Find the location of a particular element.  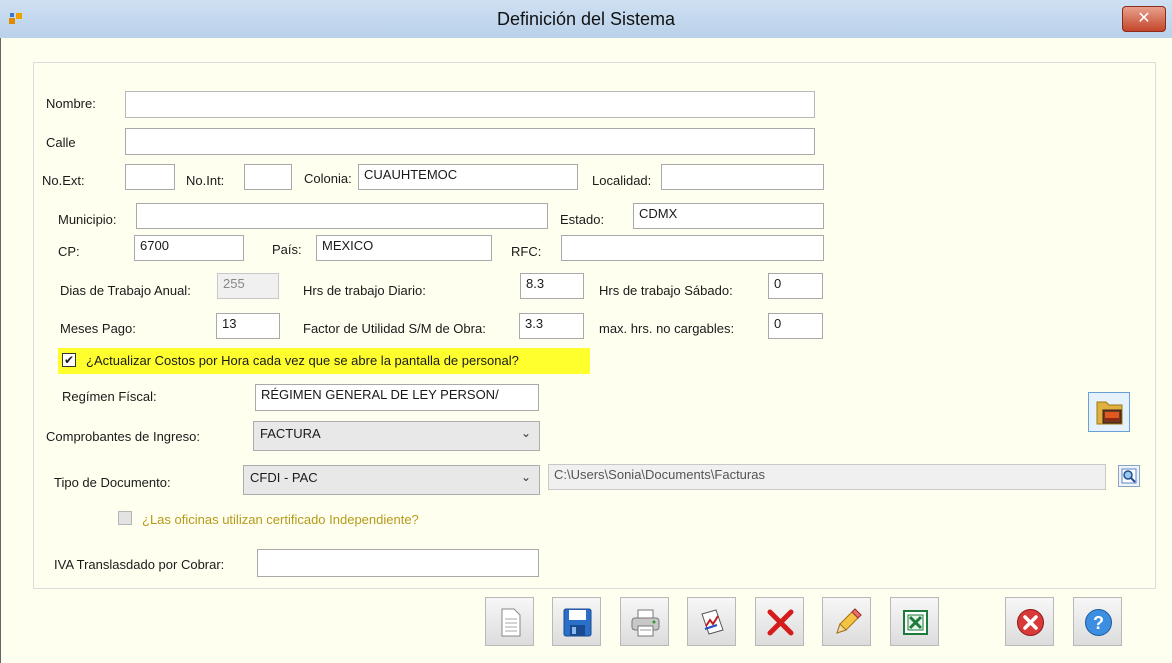

title-bar: Definición del Sistema ✕ is located at coordinates (586, 19).